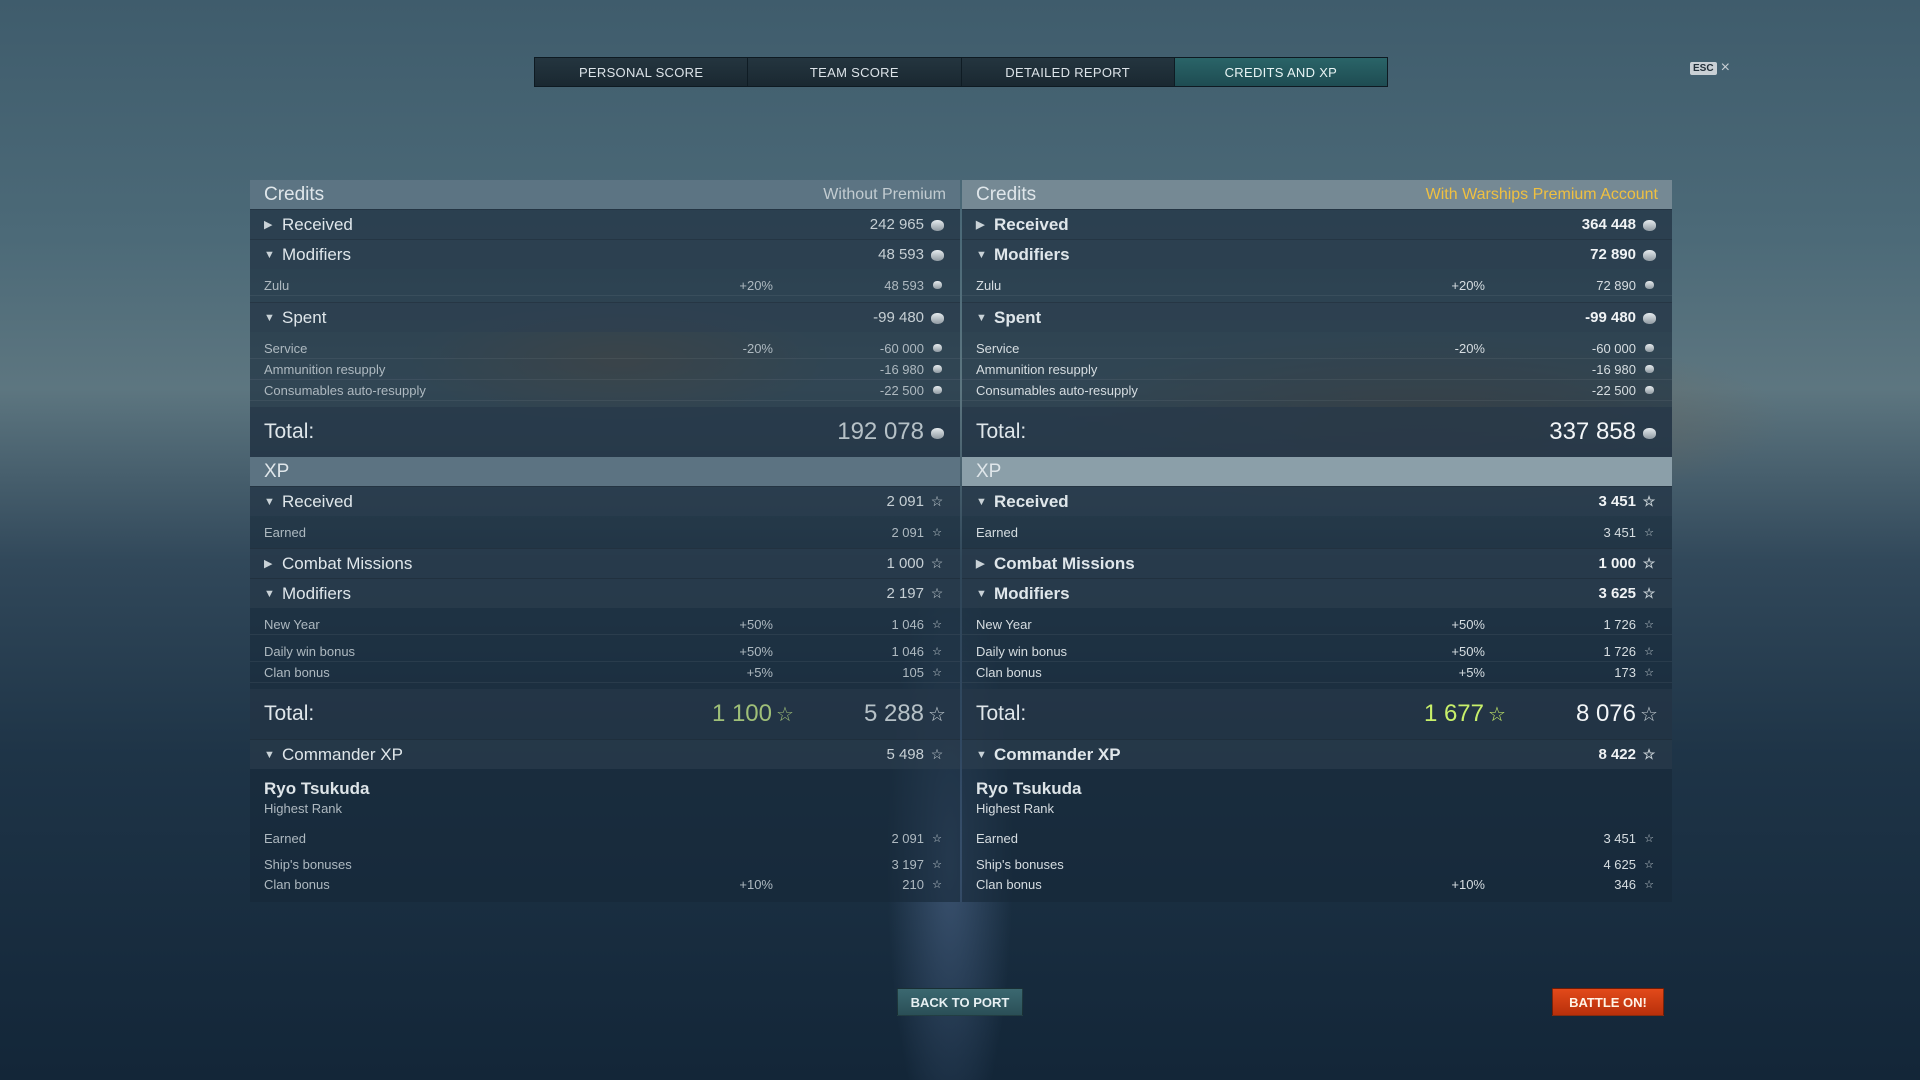 This screenshot has height=1080, width=1920. I want to click on xp-bonus-number: 1 100, so click(741, 713).